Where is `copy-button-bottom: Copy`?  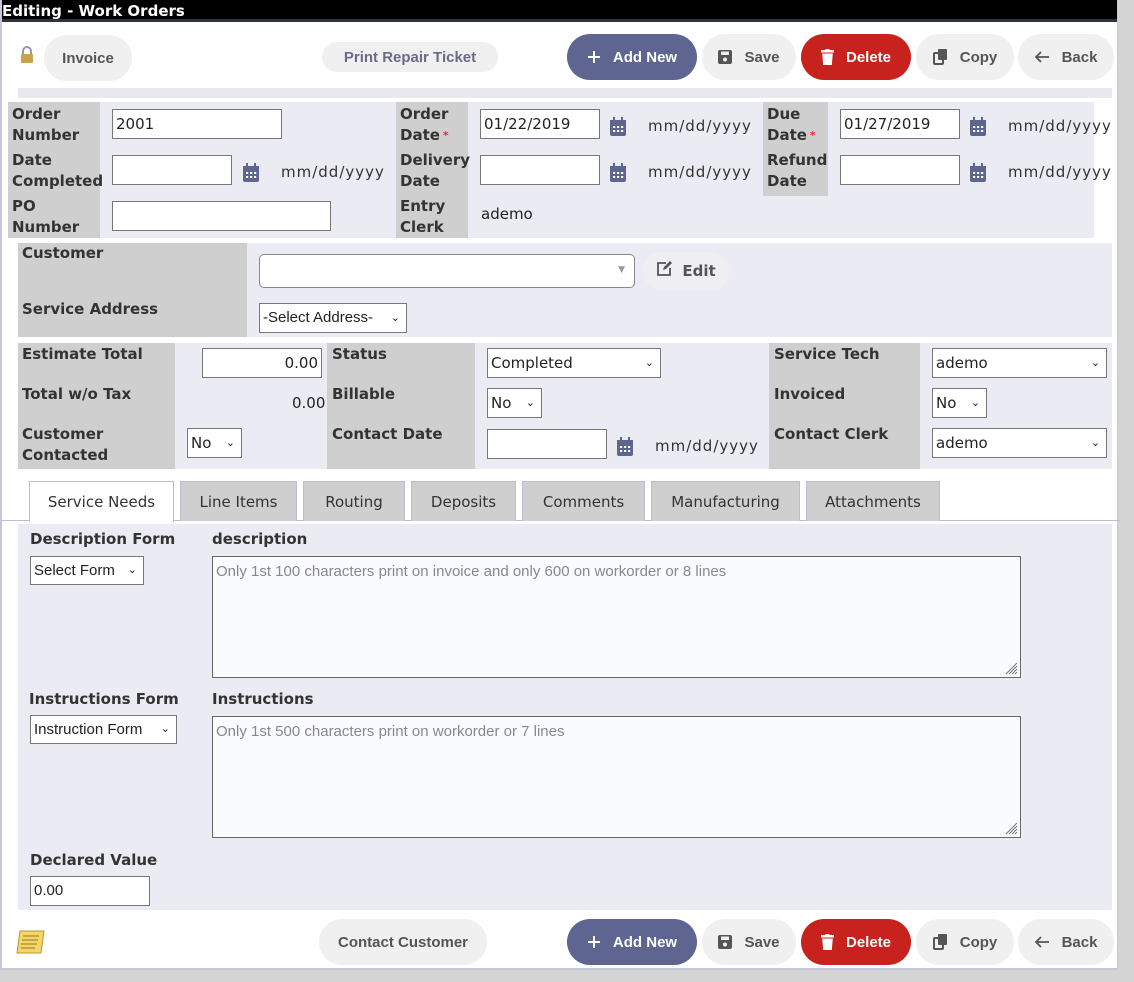 copy-button-bottom: Copy is located at coordinates (965, 942).